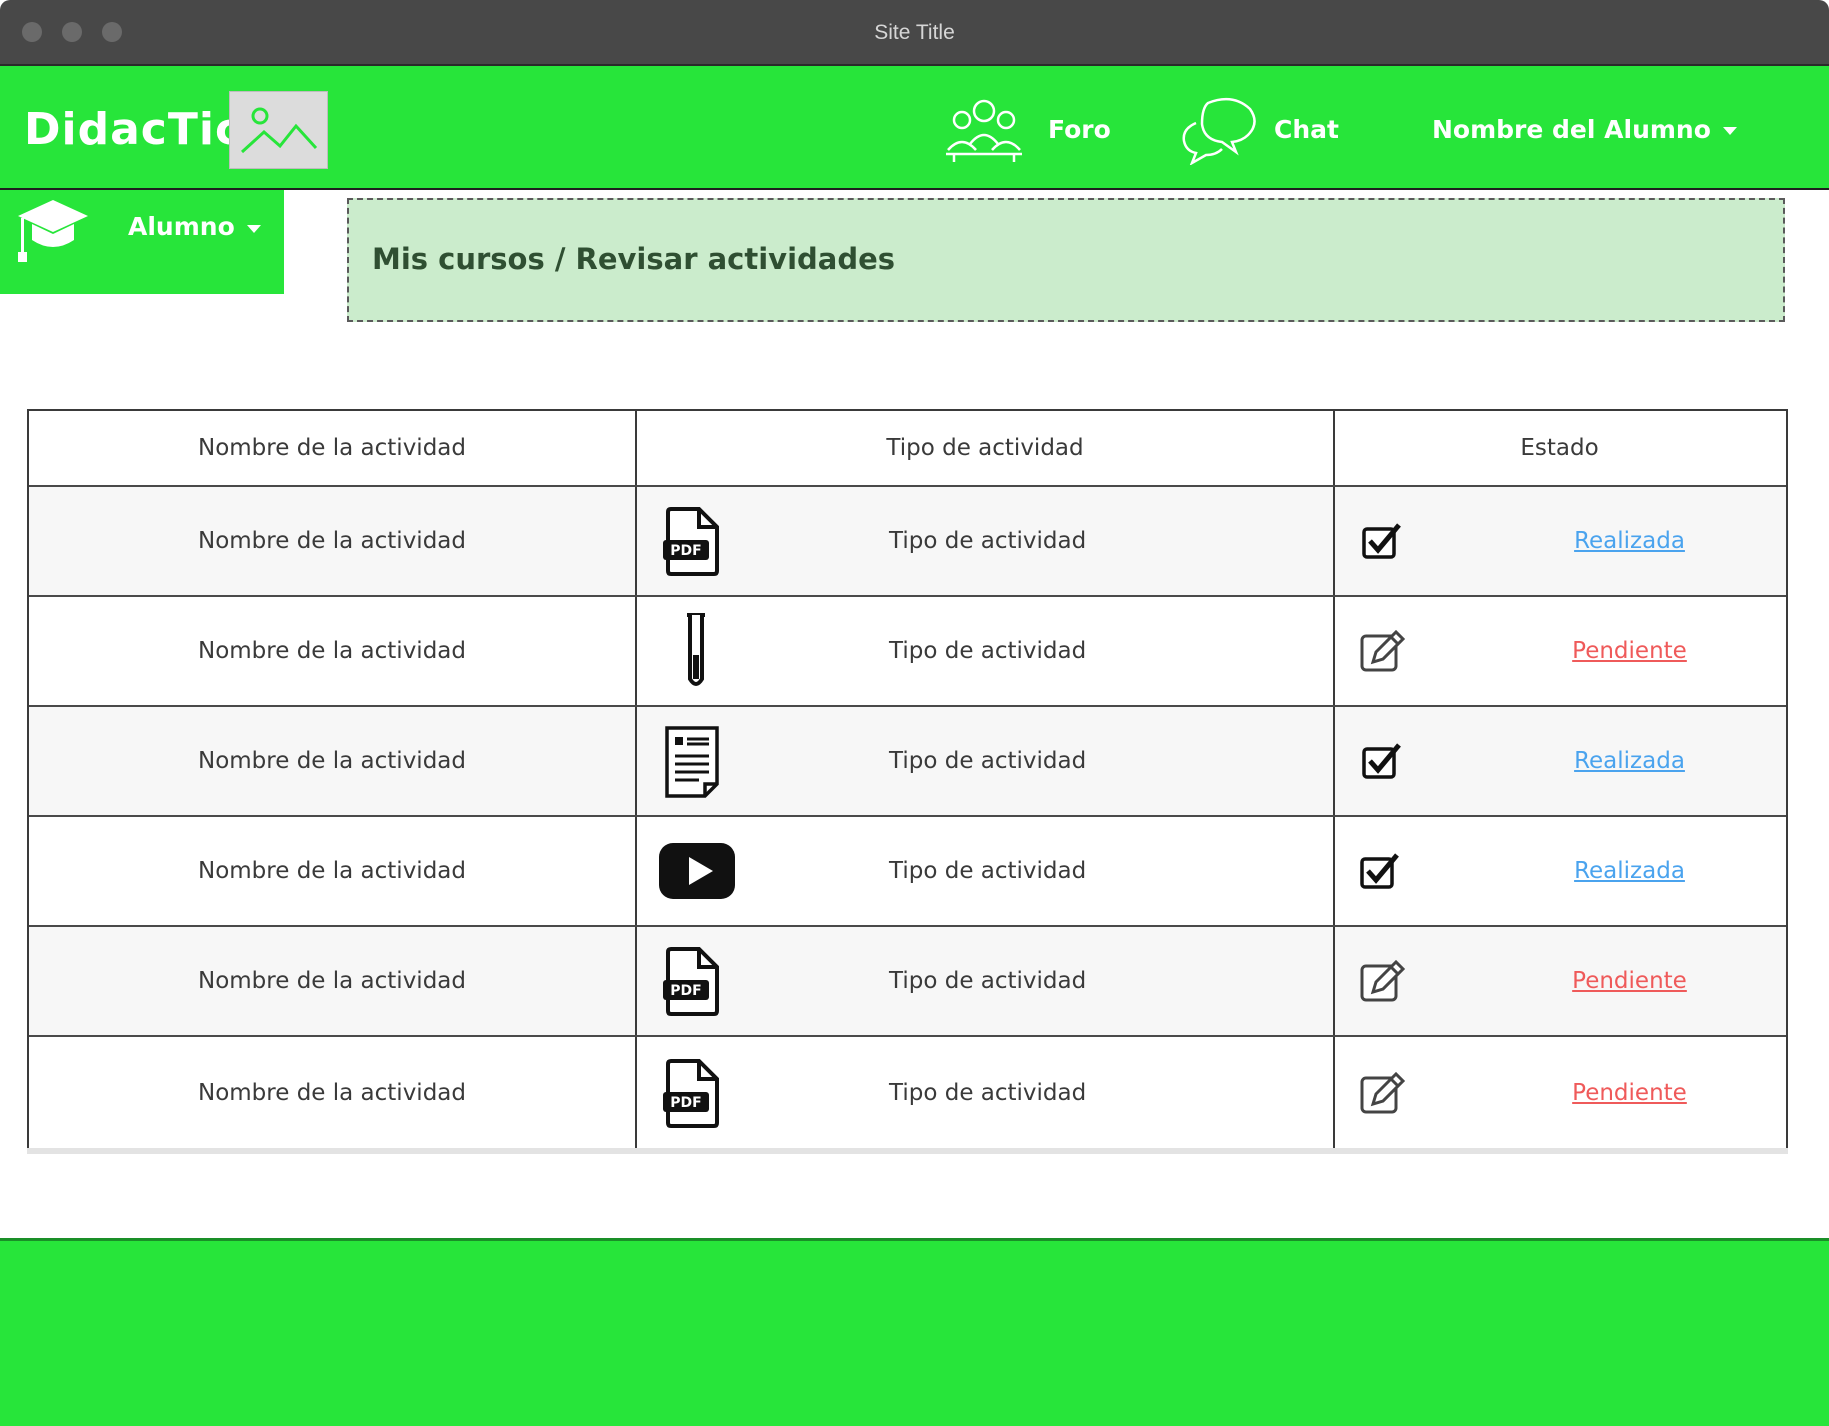 The height and width of the screenshot is (1426, 1829). What do you see at coordinates (1306, 129) in the screenshot?
I see `nav-chat-label: Chat` at bounding box center [1306, 129].